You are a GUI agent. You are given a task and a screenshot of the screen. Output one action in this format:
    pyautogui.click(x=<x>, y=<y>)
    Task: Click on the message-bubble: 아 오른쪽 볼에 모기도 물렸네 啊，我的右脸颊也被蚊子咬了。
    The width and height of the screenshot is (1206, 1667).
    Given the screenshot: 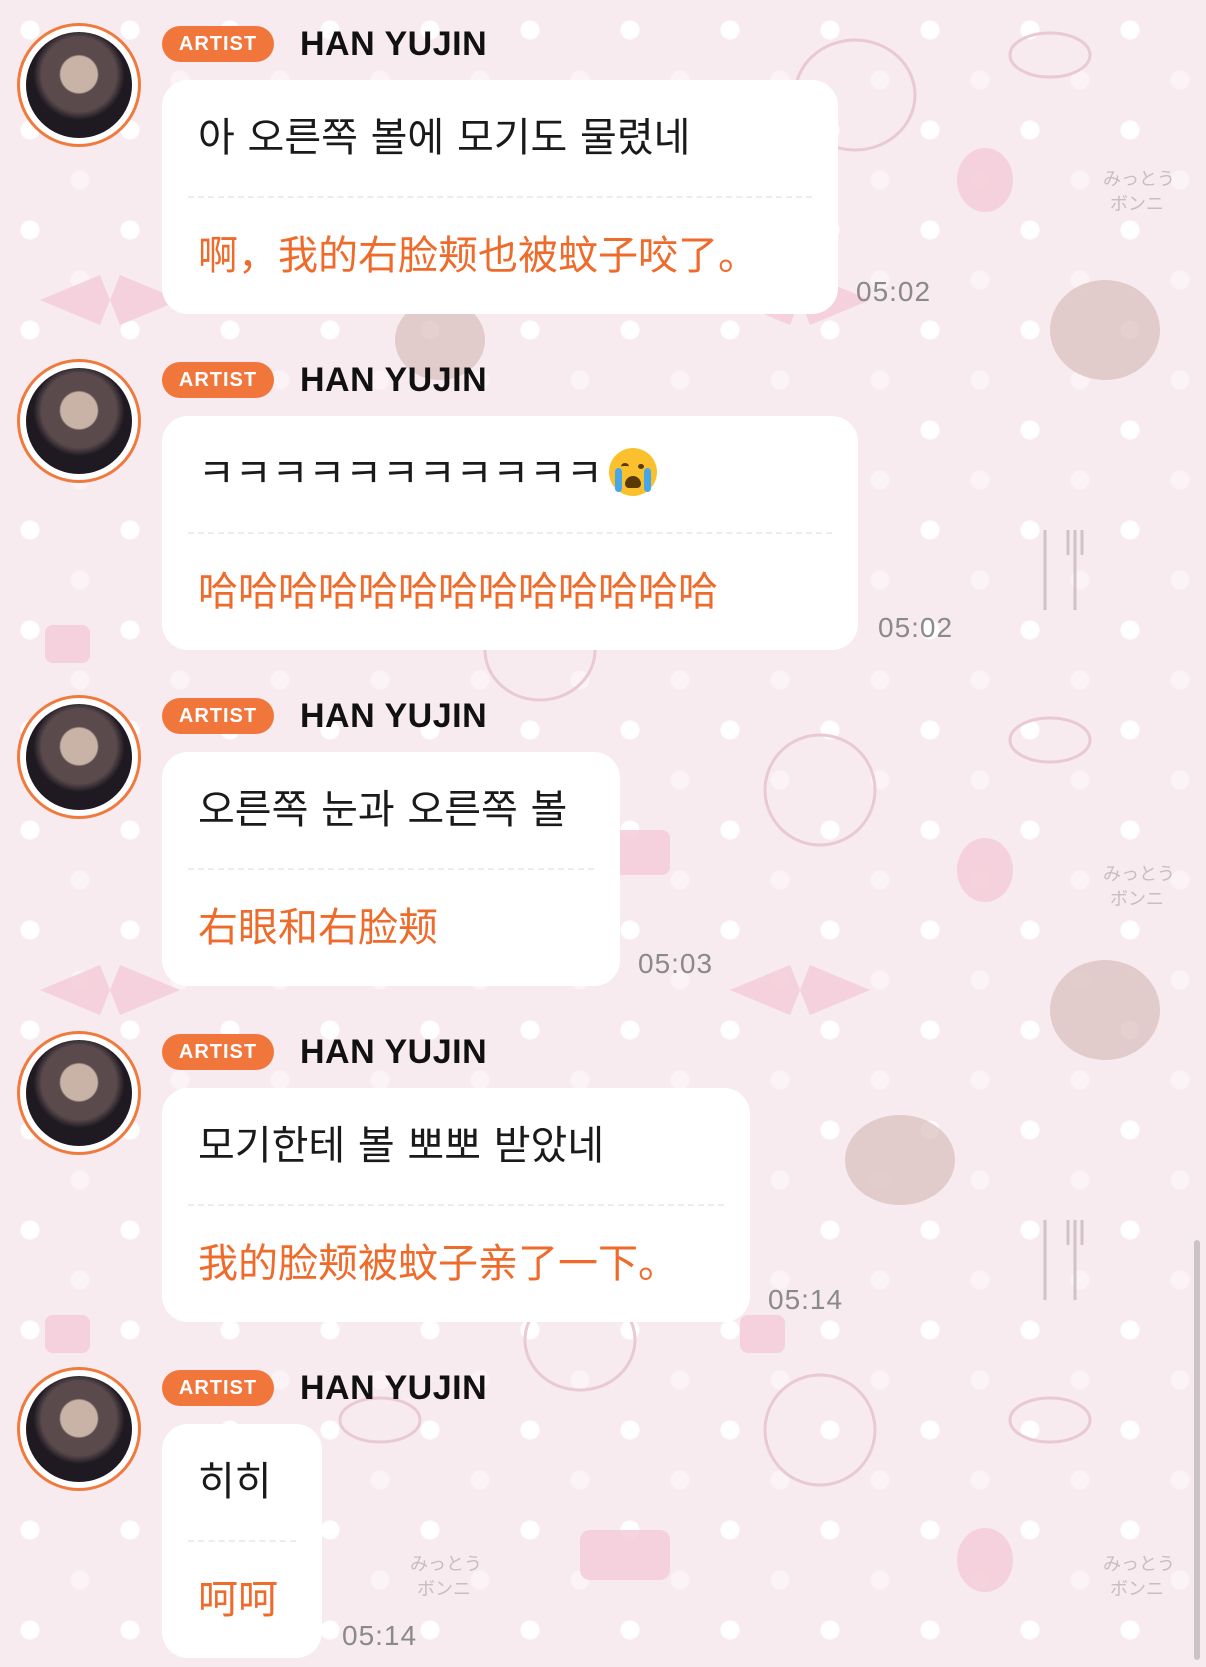 What is the action you would take?
    pyautogui.click(x=500, y=197)
    